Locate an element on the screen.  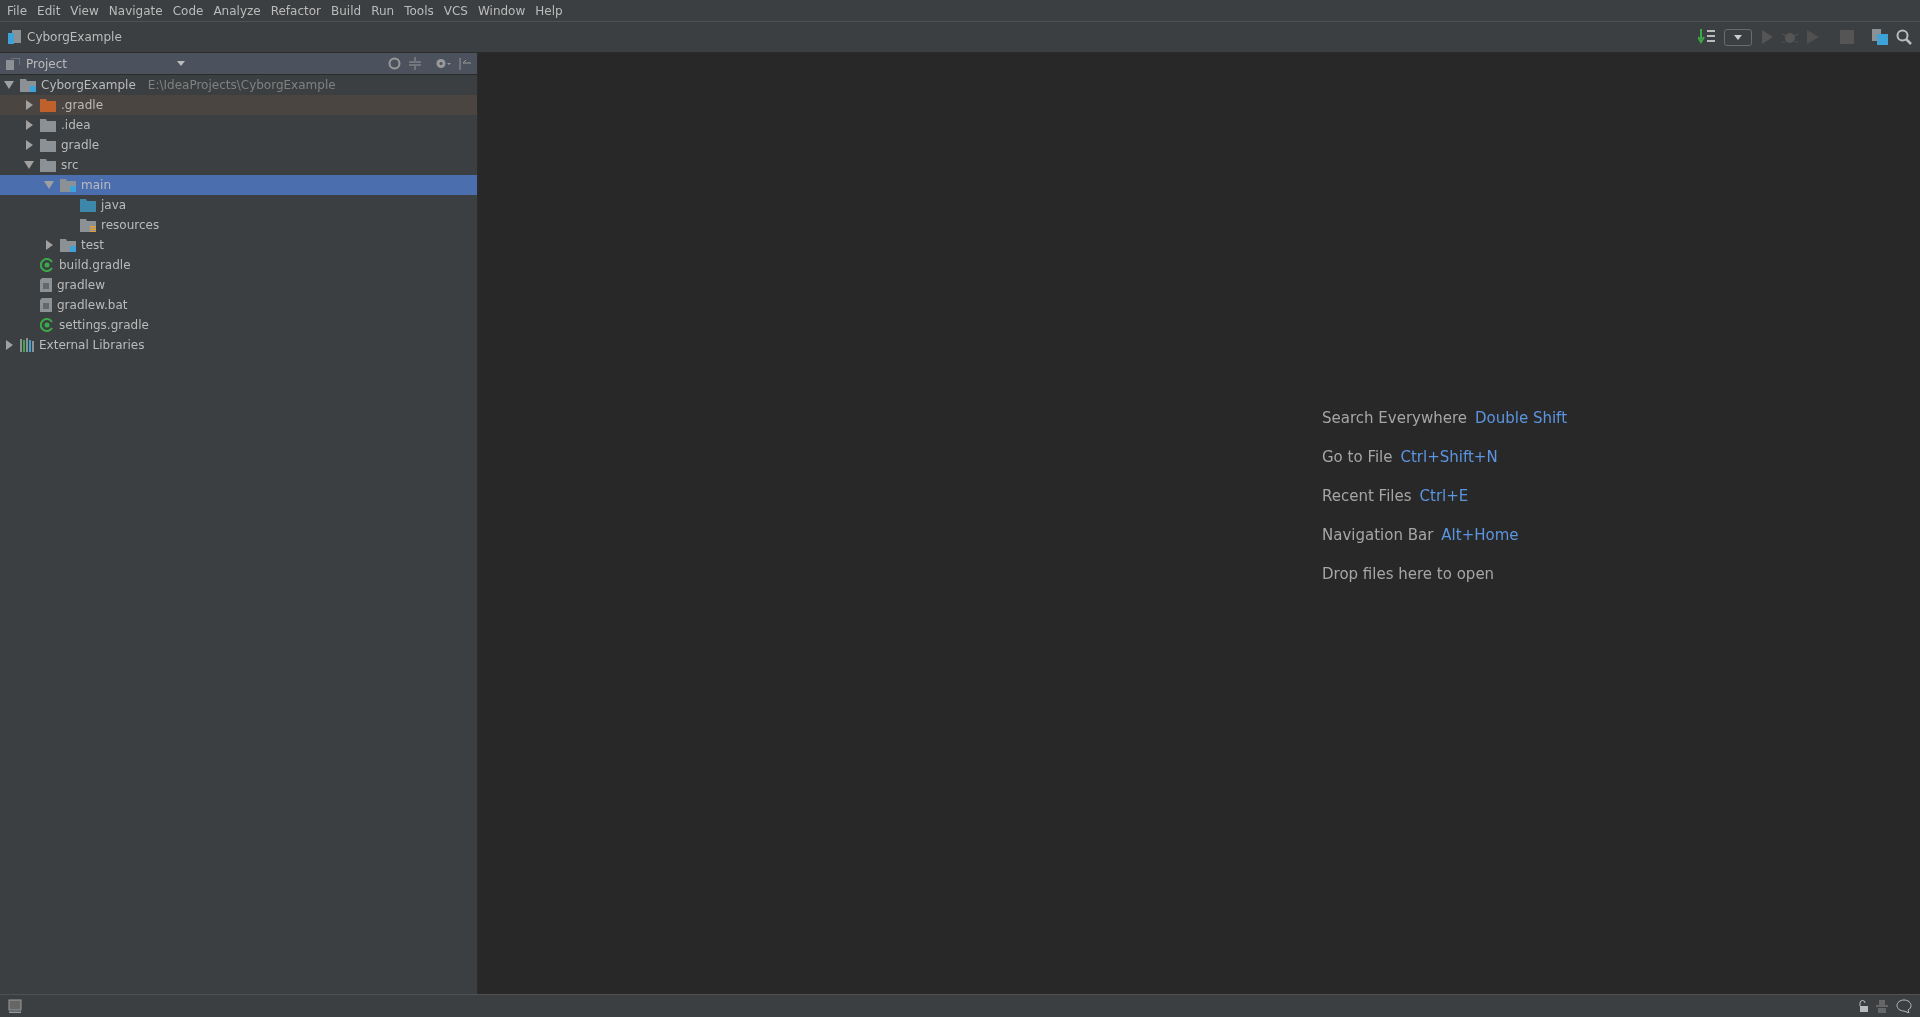
lock-icon is located at coordinates (1863, 1006).